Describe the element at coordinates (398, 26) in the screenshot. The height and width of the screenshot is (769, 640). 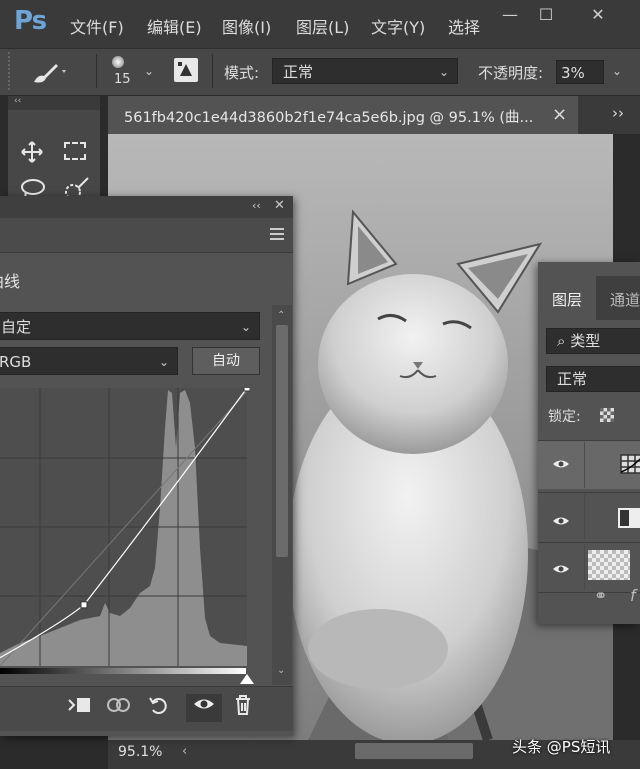
I see `menu-type: 文字(Y)` at that location.